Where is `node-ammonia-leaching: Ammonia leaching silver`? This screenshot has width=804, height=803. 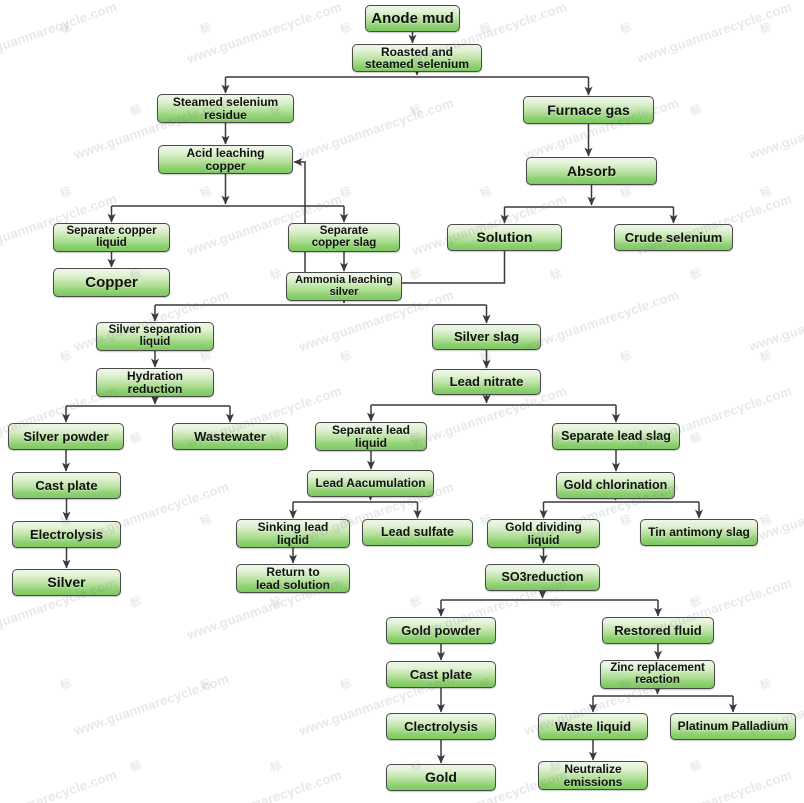
node-ammonia-leaching: Ammonia leaching silver is located at coordinates (344, 286).